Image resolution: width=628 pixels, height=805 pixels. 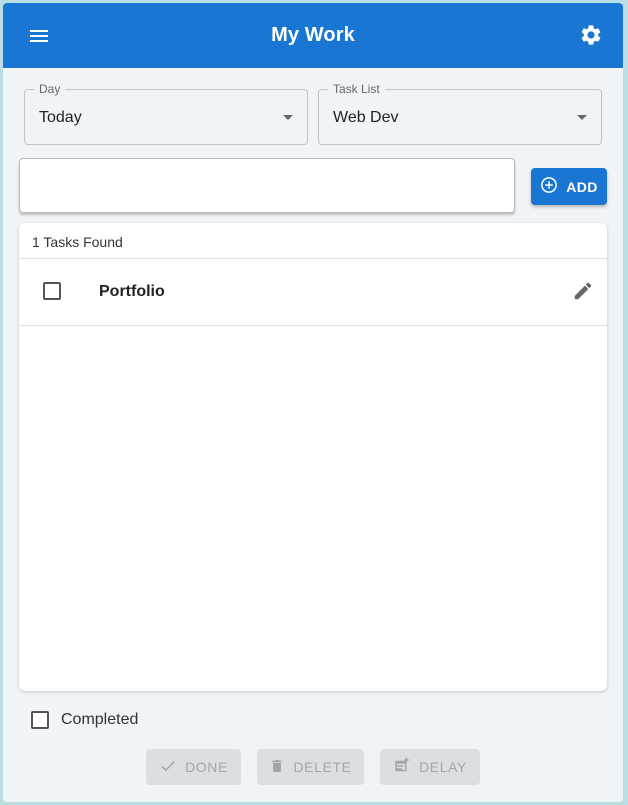 What do you see at coordinates (366, 117) in the screenshot?
I see `task-list-select-value: Web Dev` at bounding box center [366, 117].